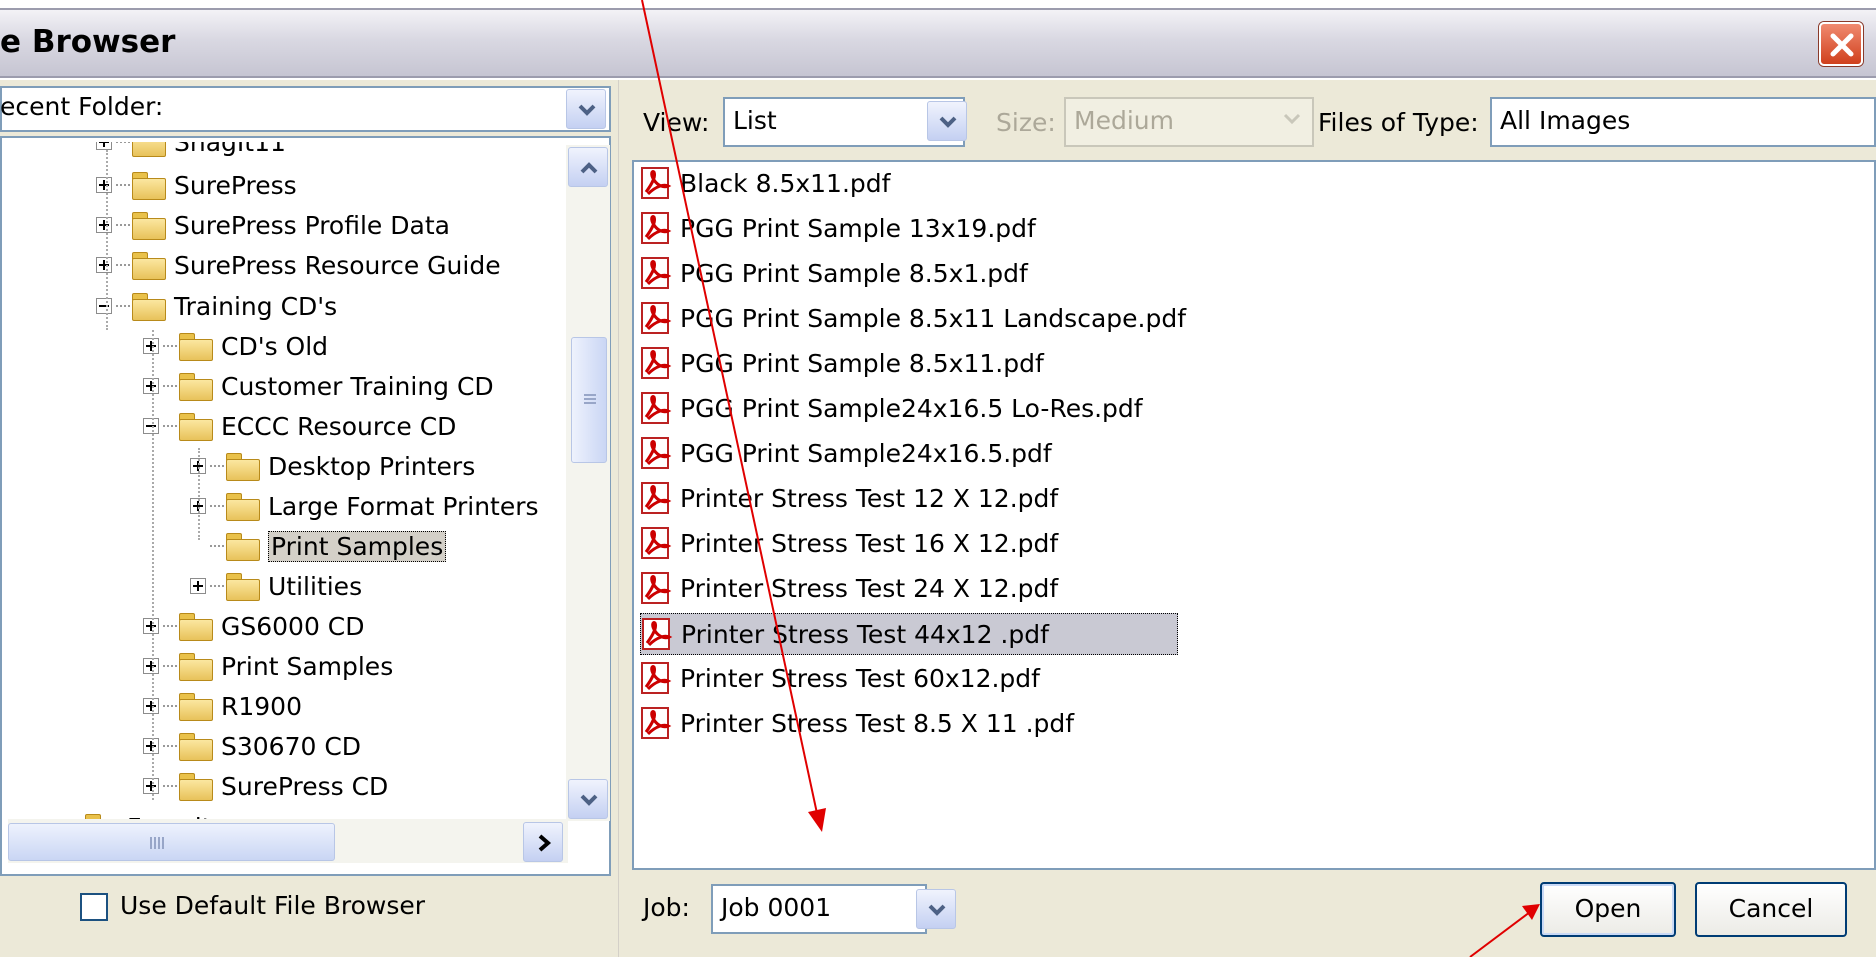 The image size is (1876, 957). What do you see at coordinates (337, 265) in the screenshot?
I see `tree-item-label: SurePress Resource Guide` at bounding box center [337, 265].